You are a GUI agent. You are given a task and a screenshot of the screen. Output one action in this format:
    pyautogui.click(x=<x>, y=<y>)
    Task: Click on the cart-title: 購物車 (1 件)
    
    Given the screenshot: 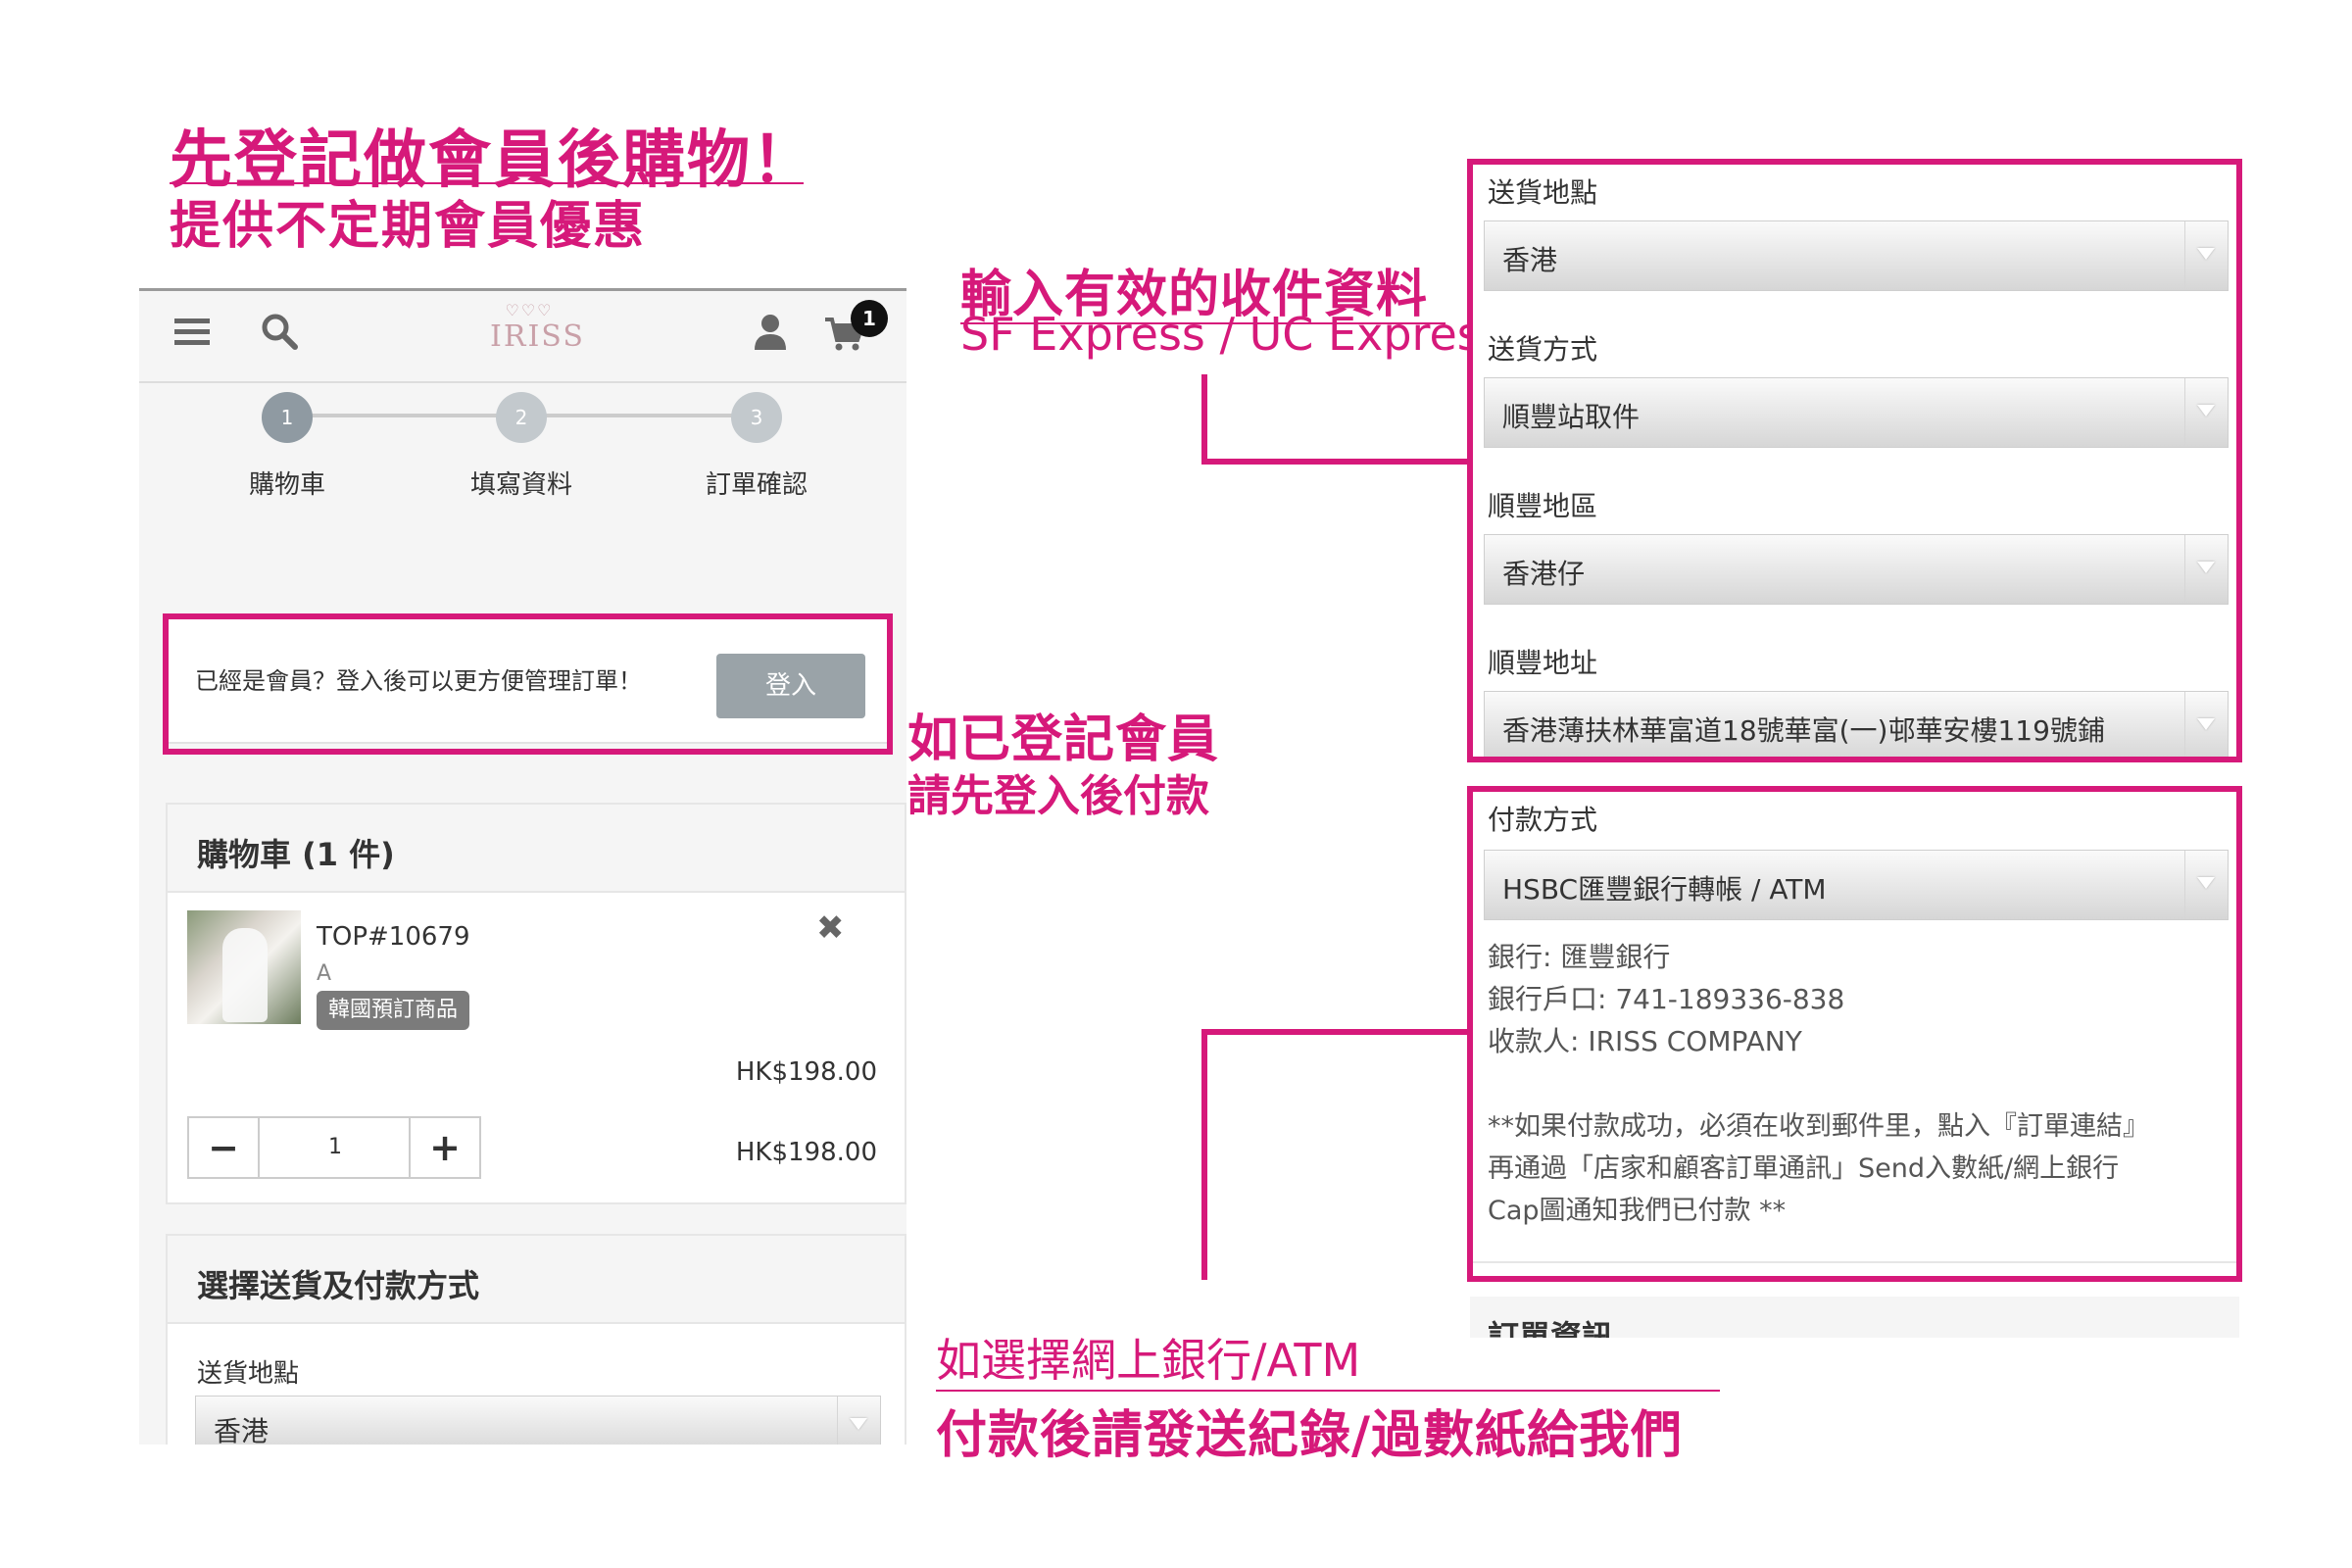 What is the action you would take?
    pyautogui.click(x=296, y=854)
    